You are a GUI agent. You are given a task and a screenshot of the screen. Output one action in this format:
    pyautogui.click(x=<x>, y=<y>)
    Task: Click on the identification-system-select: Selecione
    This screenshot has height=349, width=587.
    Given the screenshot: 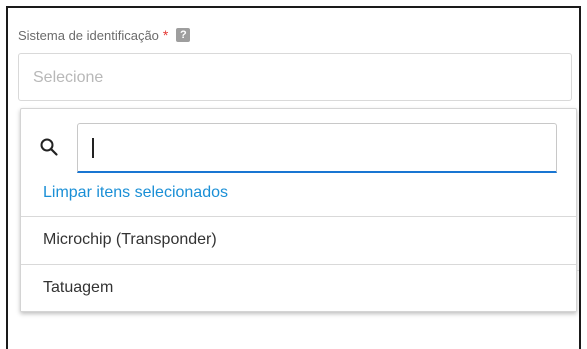 What is the action you would take?
    pyautogui.click(x=295, y=77)
    